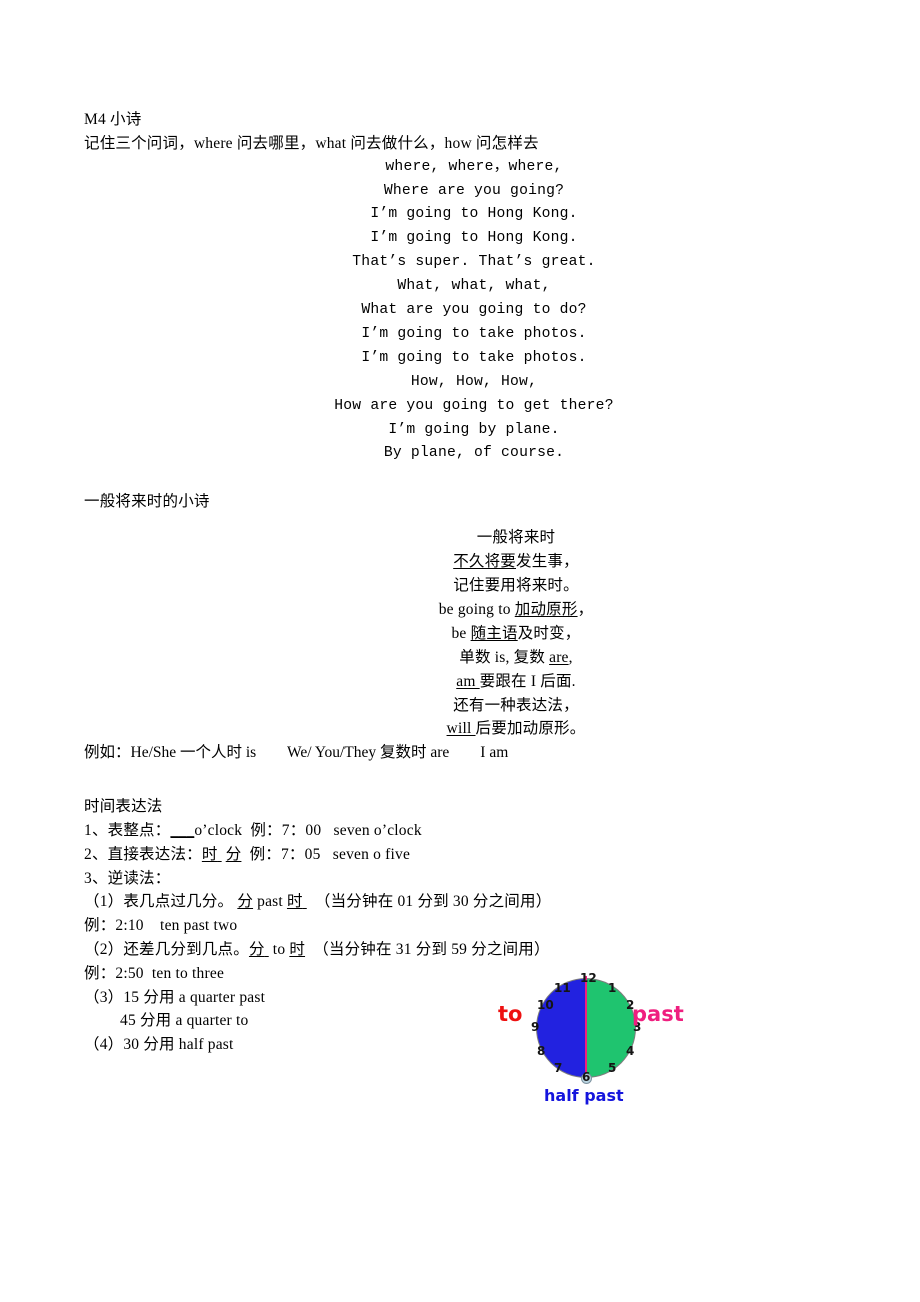  What do you see at coordinates (547, 562) in the screenshot?
I see `poem-plain-after: 发生事，` at bounding box center [547, 562].